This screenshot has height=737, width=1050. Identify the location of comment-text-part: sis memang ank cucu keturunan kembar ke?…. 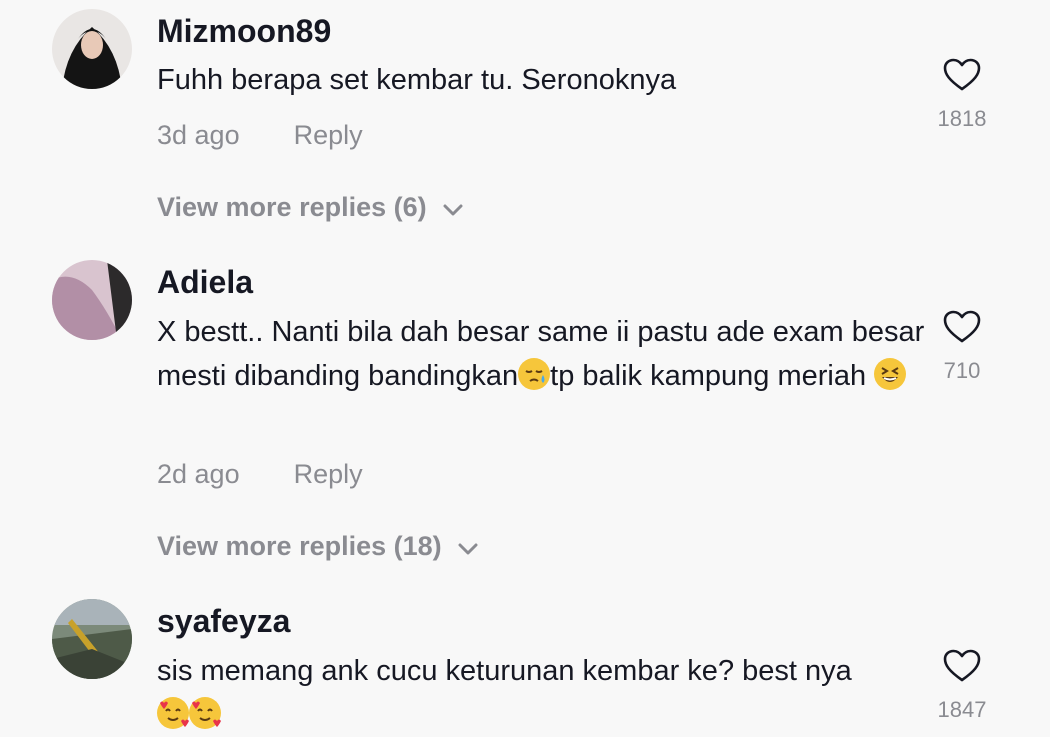
(504, 671).